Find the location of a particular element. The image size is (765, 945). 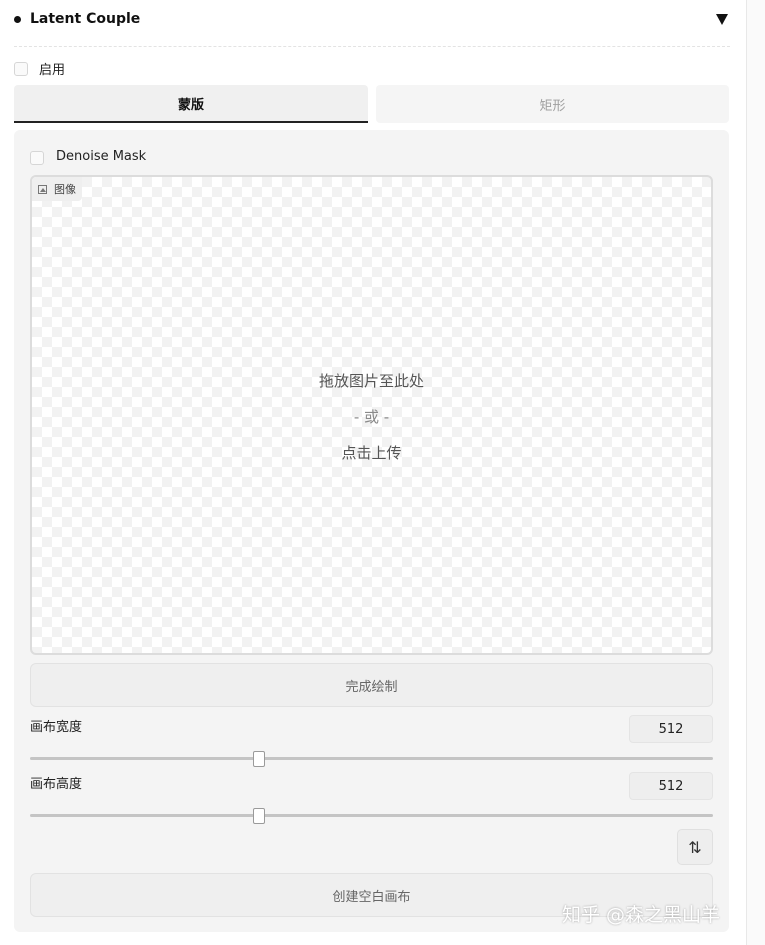

bullet-icon is located at coordinates (17, 19).